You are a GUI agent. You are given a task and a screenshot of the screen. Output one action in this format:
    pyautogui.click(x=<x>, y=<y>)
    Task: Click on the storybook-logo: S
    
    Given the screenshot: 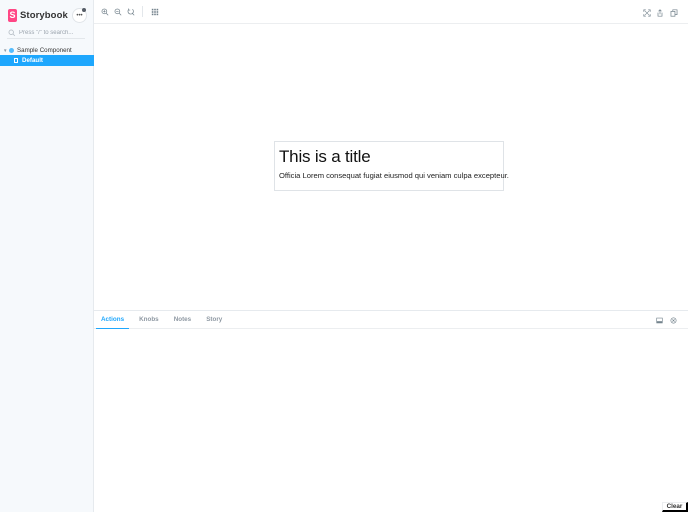 What is the action you would take?
    pyautogui.click(x=12, y=15)
    